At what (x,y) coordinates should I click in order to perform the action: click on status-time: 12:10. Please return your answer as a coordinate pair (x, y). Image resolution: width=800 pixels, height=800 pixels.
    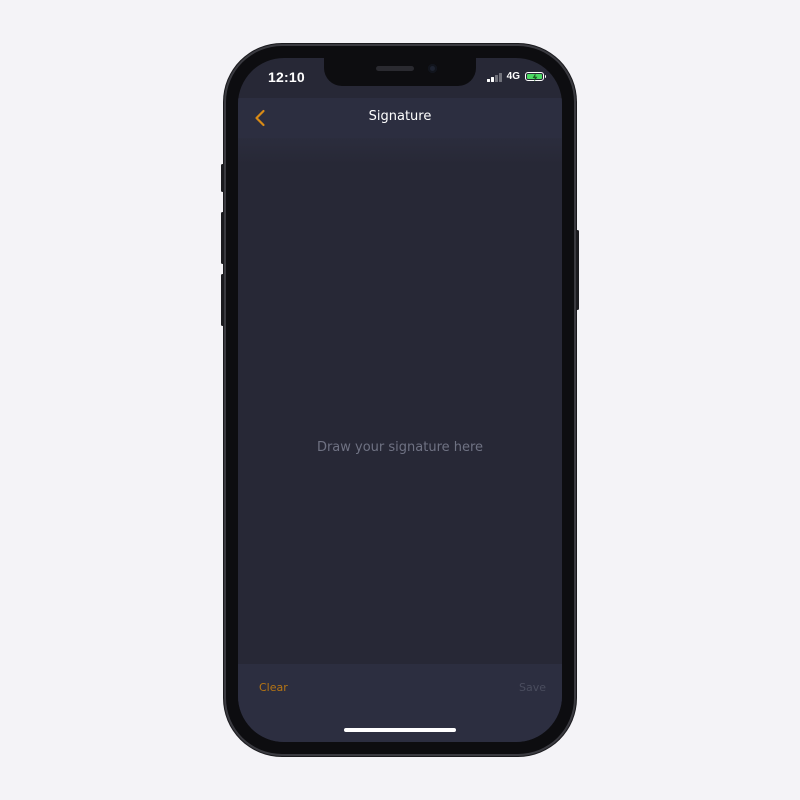
    Looking at the image, I should click on (286, 77).